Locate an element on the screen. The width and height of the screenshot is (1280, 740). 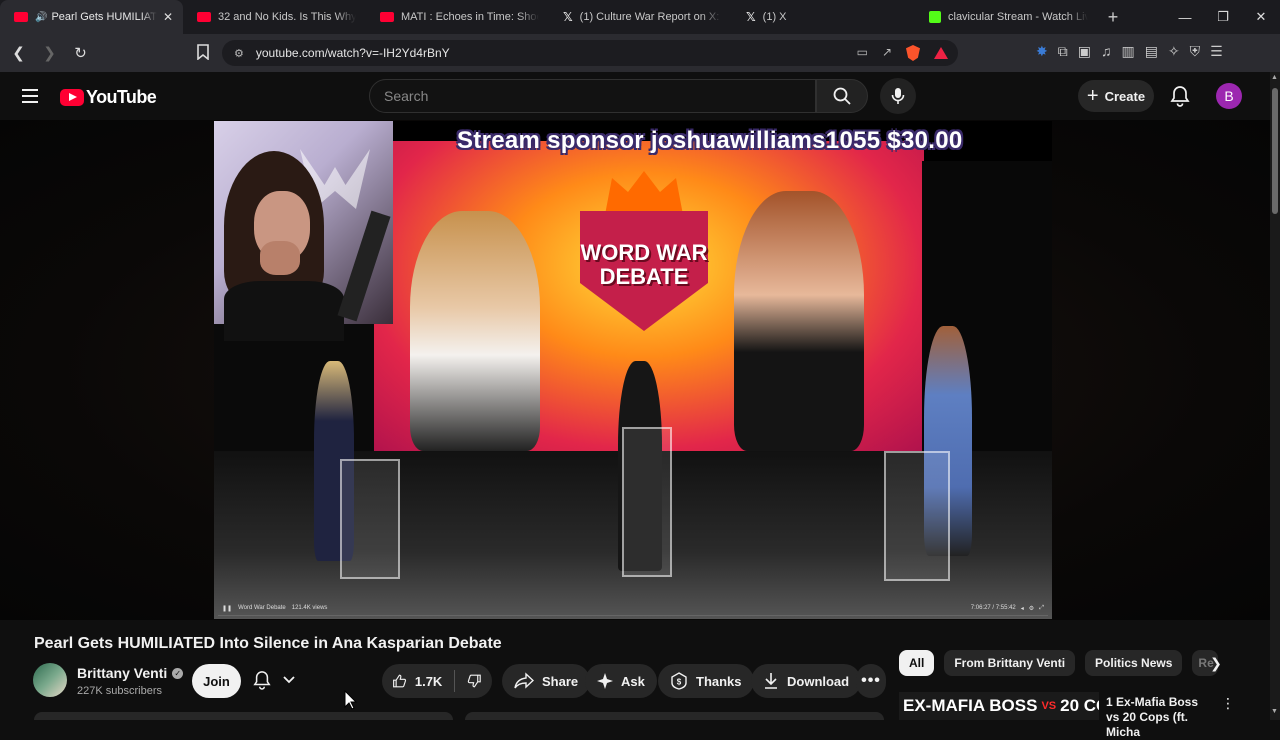
bookmark-icon is located at coordinates (203, 52).